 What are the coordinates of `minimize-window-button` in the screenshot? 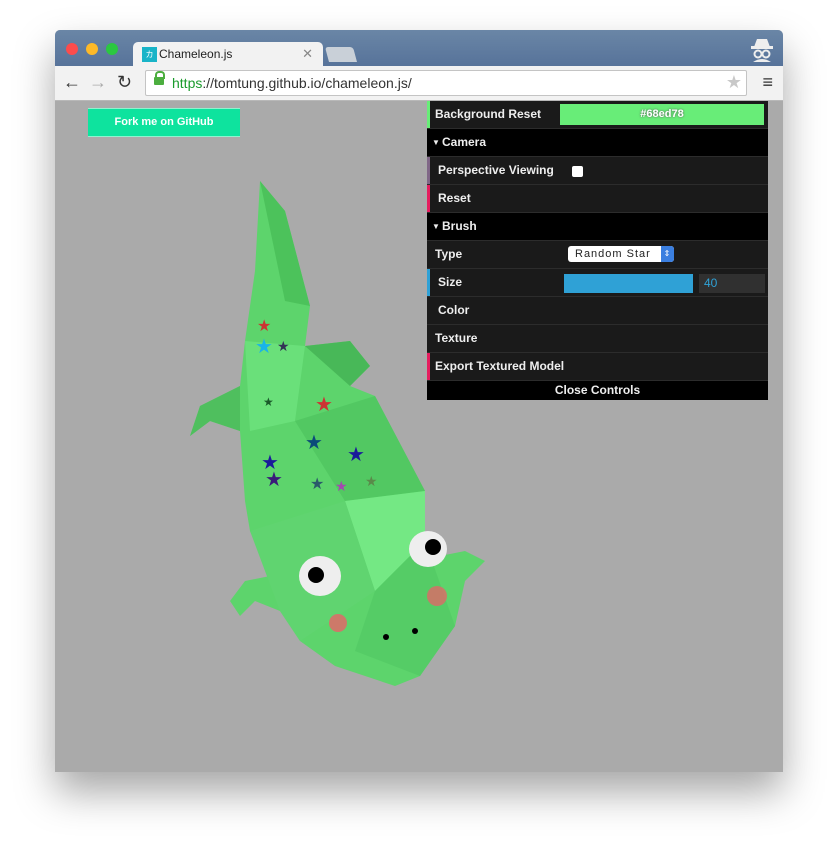 It's located at (92, 49).